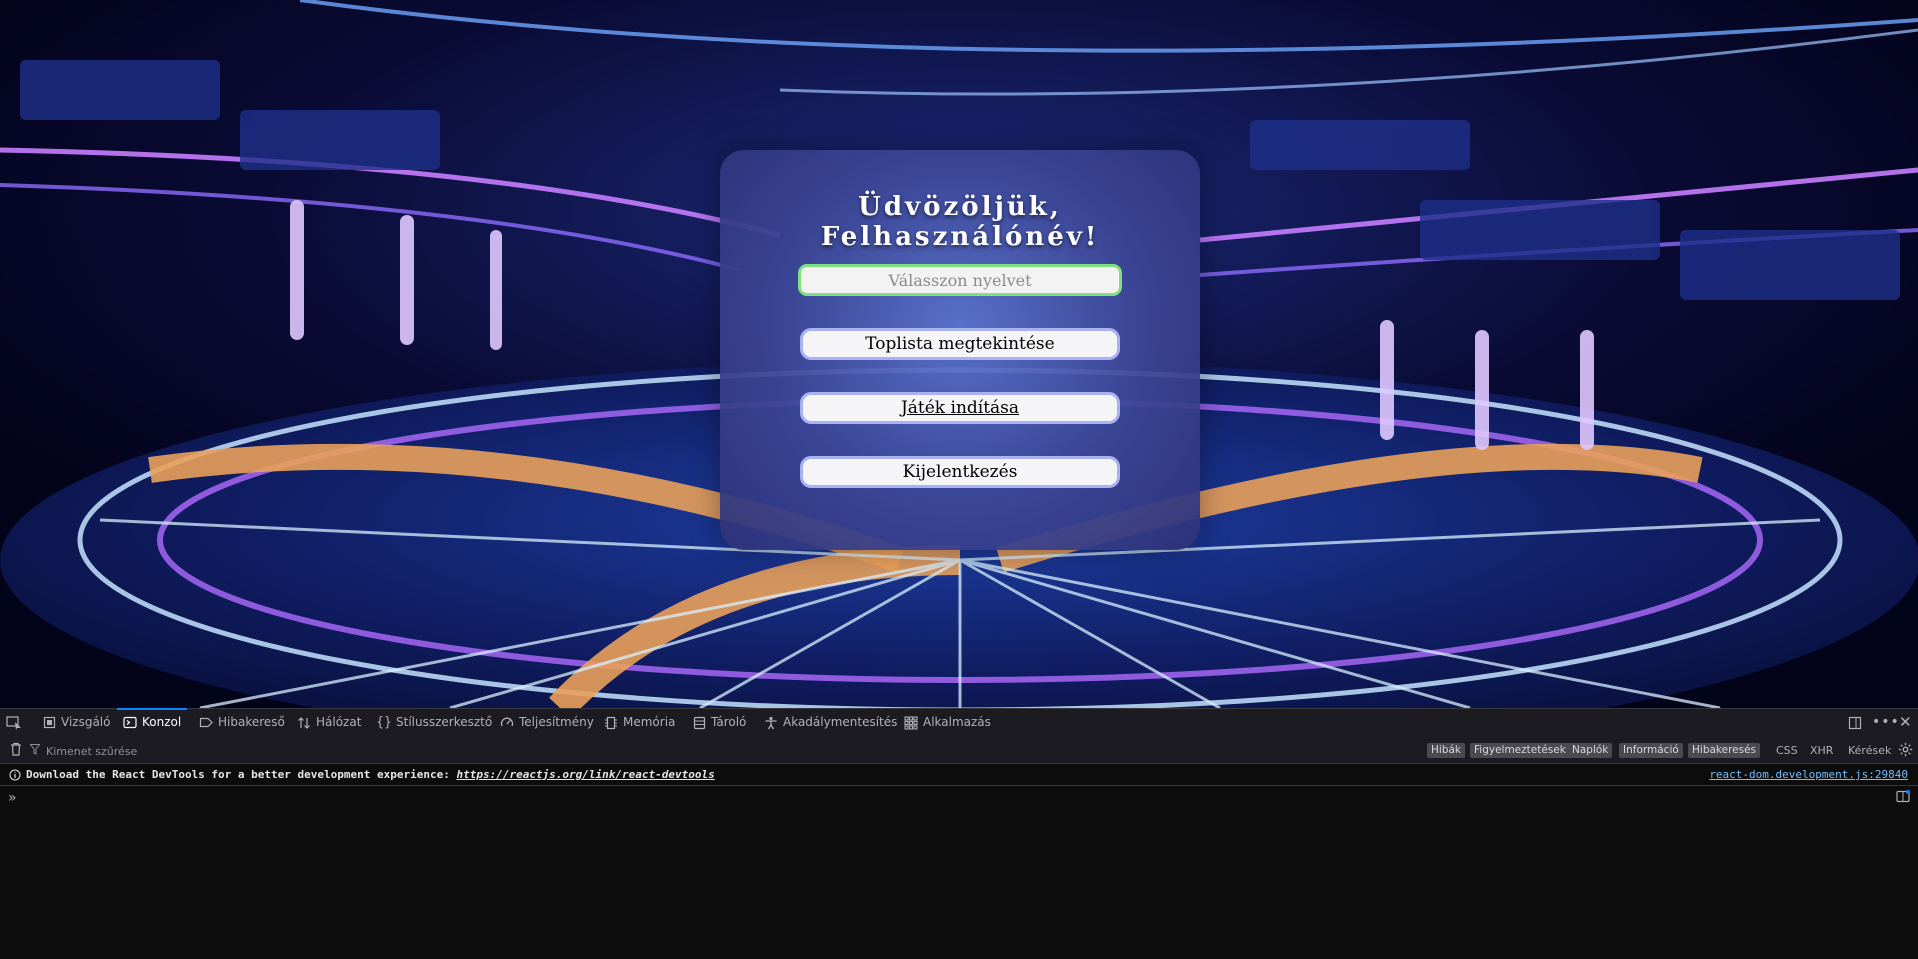 Image resolution: width=1918 pixels, height=959 pixels. Describe the element at coordinates (16, 750) in the screenshot. I see `trash-icon` at that location.